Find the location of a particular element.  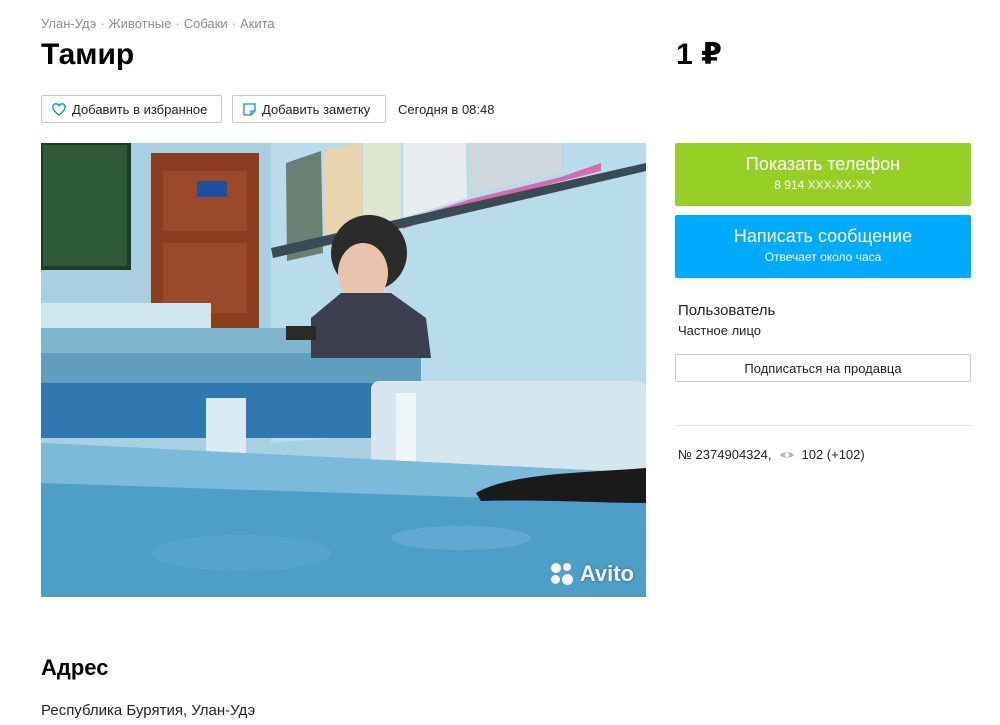

avito-watermark: Avito is located at coordinates (591, 574).